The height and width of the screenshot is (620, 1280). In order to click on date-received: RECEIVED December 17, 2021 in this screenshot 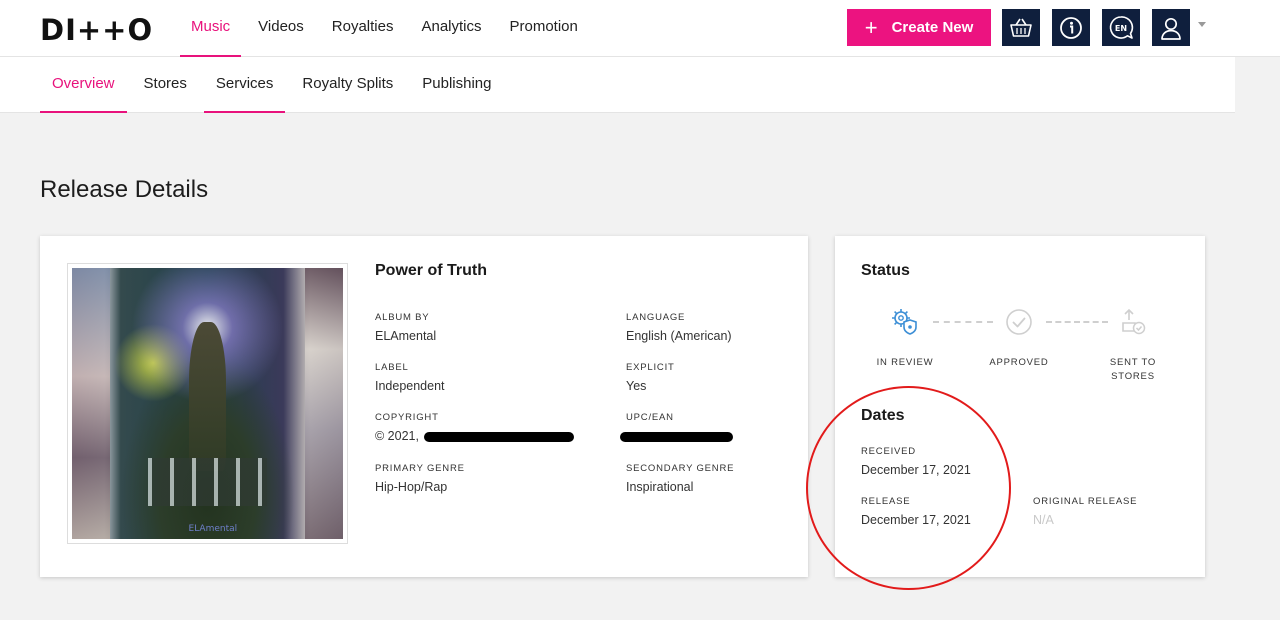, I will do `click(916, 461)`.